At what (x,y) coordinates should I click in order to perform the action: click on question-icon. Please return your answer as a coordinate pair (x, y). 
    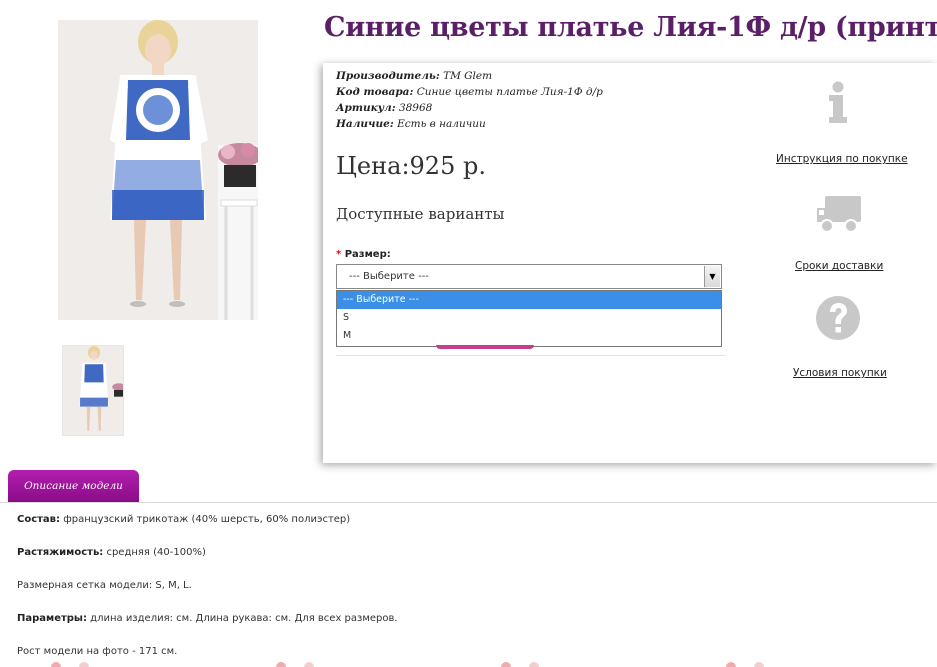
    Looking at the image, I should click on (838, 318).